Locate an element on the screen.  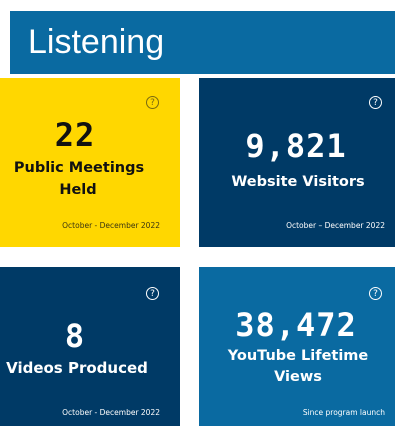
metric-label-line1: Videos Produced is located at coordinates (77, 368).